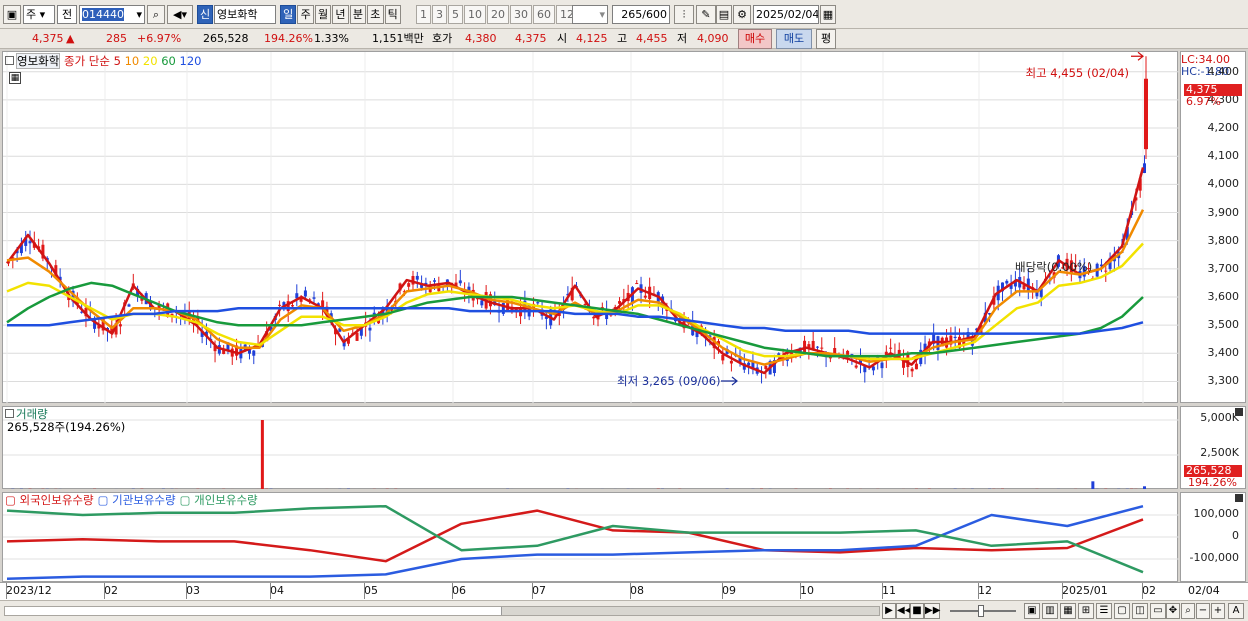 The image size is (1248, 621). Describe the element at coordinates (67, 14) in the screenshot. I see `prev-select: 전` at that location.